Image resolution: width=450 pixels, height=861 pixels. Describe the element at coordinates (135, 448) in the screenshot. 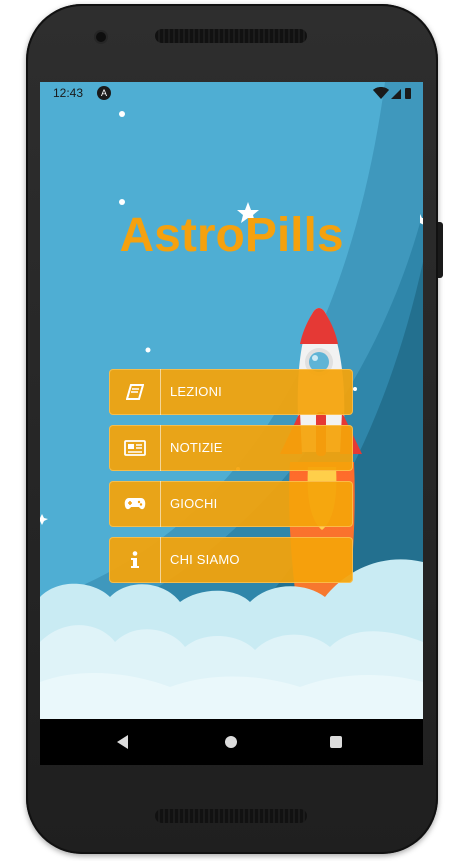

I see `newspaper-icon` at that location.